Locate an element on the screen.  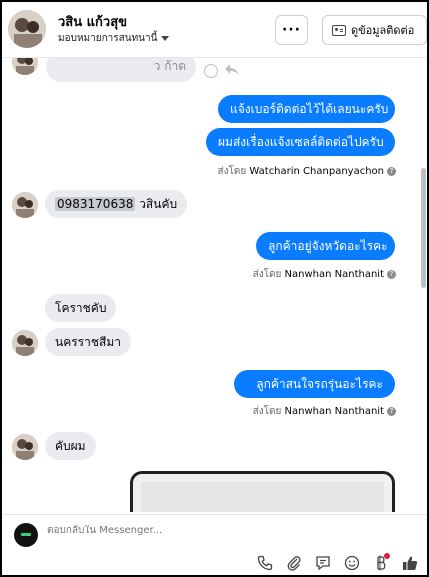
attach-icon is located at coordinates (294, 563).